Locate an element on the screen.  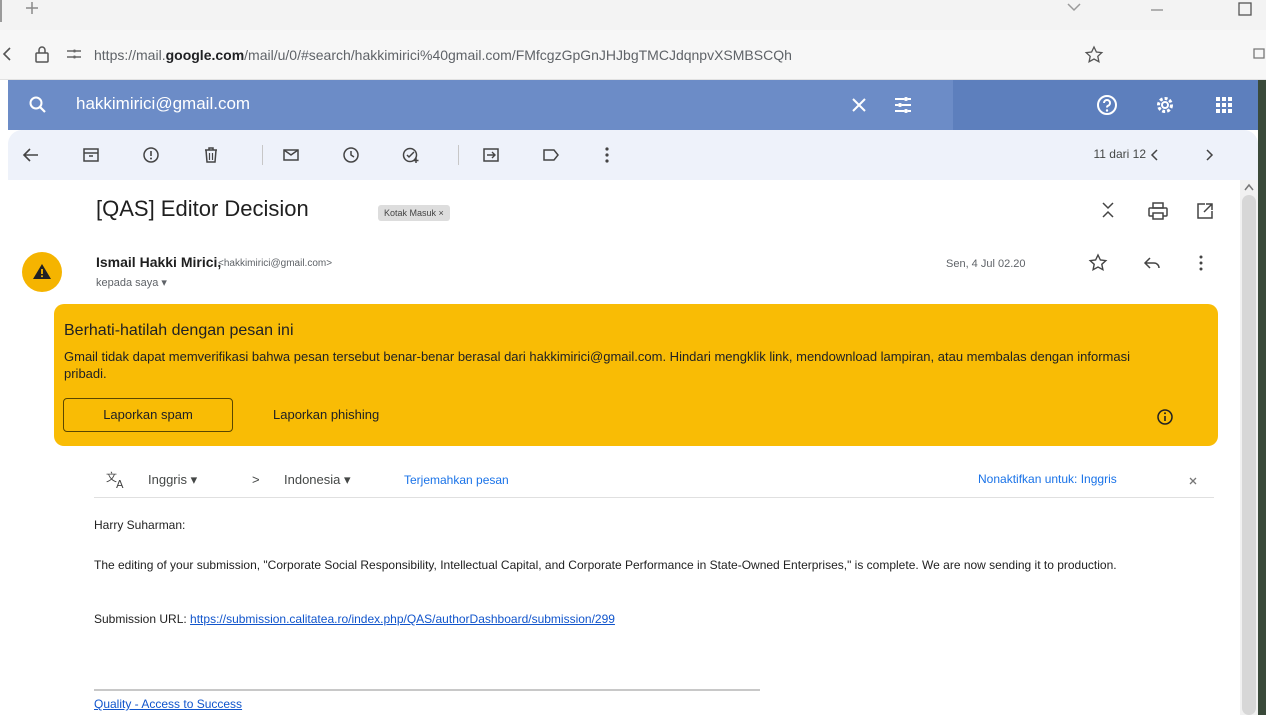
inbox-label-chip: Kotak Masuk × is located at coordinates (414, 213).